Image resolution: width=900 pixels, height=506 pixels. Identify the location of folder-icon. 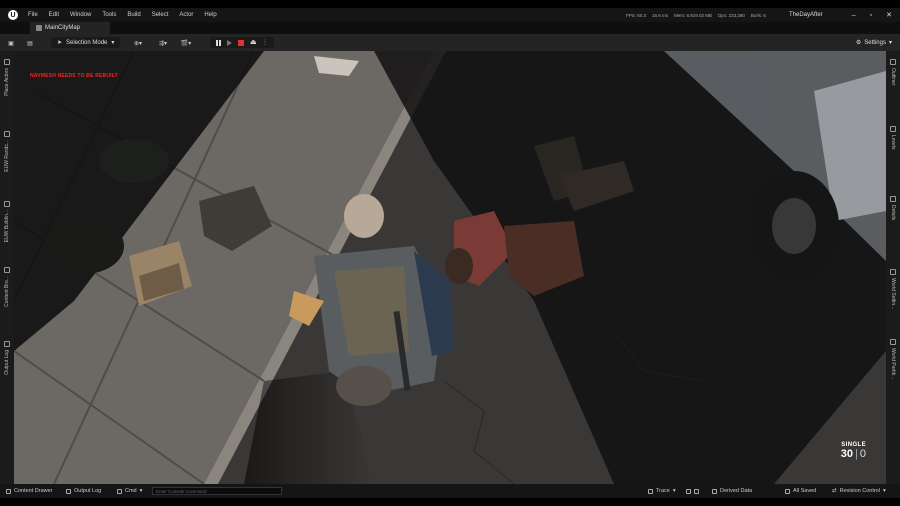
(7, 270).